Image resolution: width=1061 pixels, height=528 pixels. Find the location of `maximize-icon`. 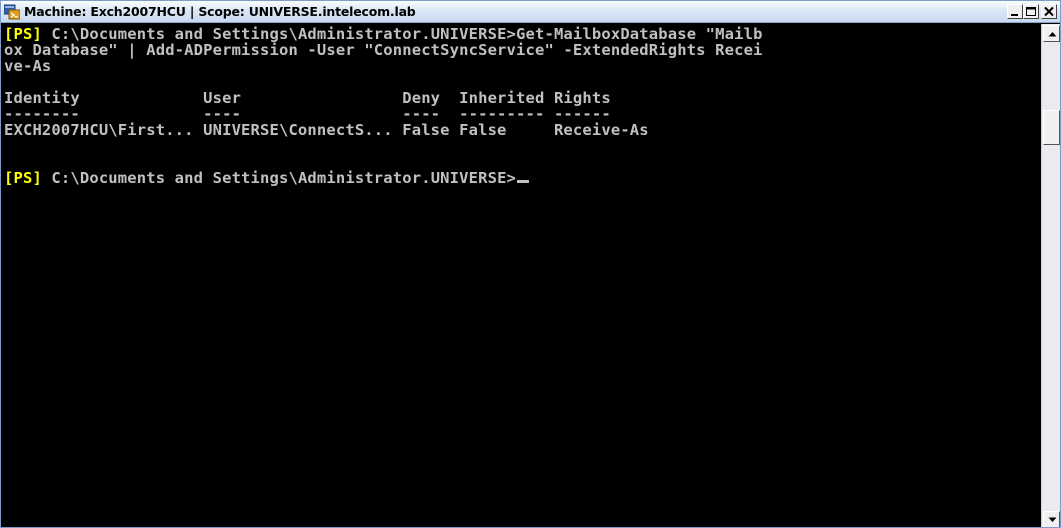

maximize-icon is located at coordinates (1031, 11).